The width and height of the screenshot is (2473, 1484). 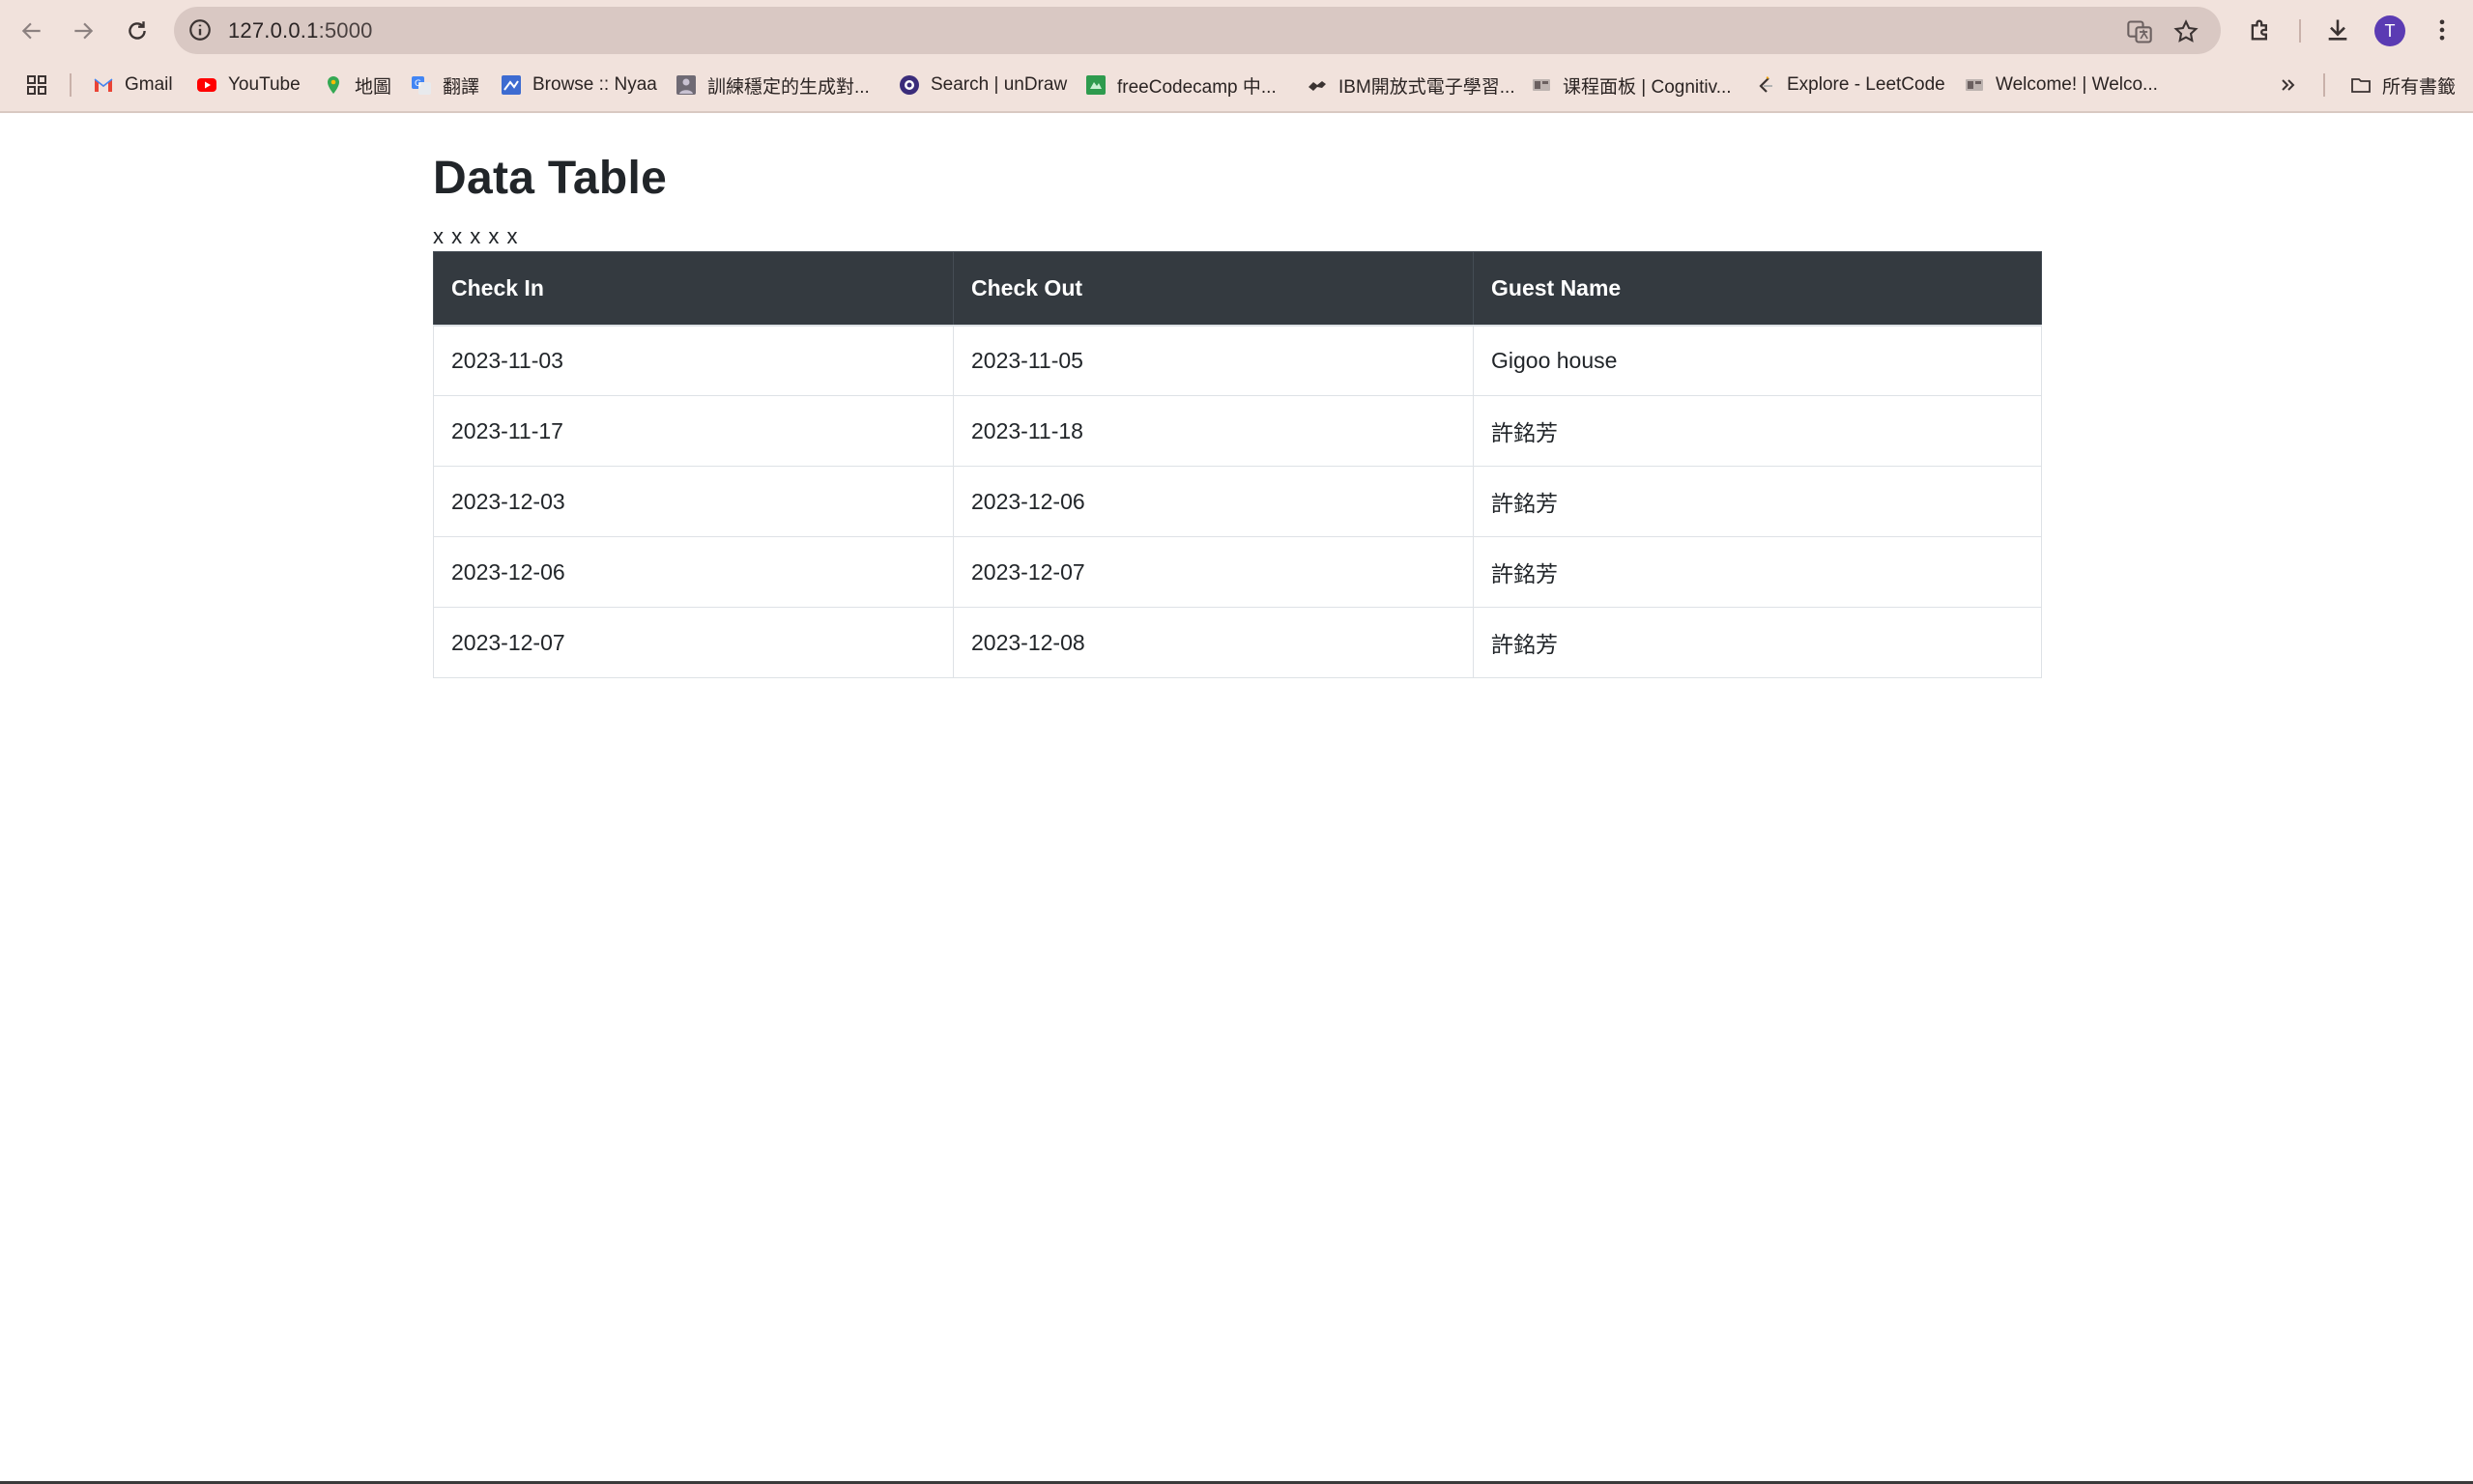 I want to click on placeholder-text: x x x x x, so click(x=476, y=236).